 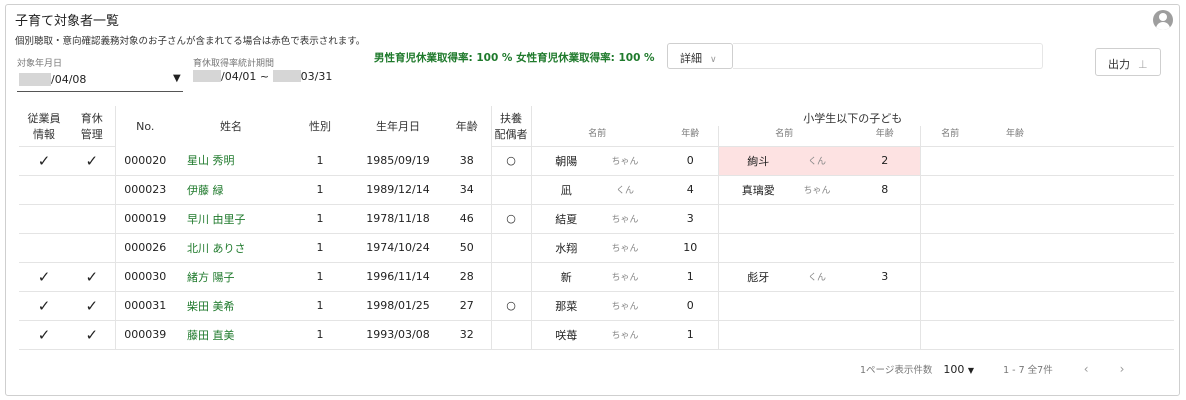 What do you see at coordinates (751, 277) in the screenshot?
I see `child2-name: 彪牙` at bounding box center [751, 277].